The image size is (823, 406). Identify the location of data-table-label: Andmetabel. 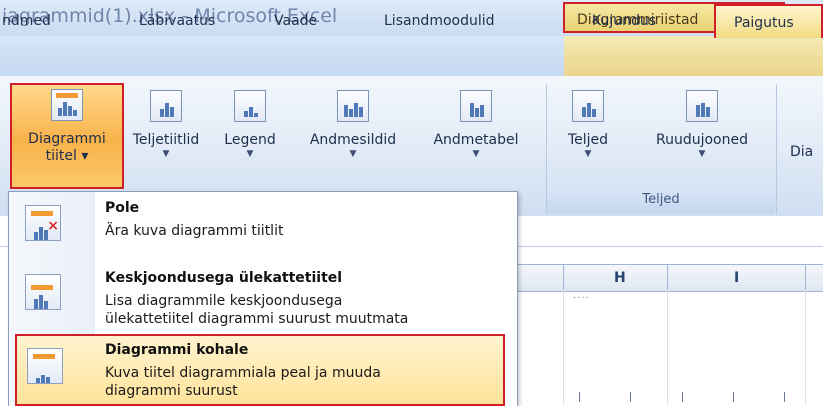
(476, 140).